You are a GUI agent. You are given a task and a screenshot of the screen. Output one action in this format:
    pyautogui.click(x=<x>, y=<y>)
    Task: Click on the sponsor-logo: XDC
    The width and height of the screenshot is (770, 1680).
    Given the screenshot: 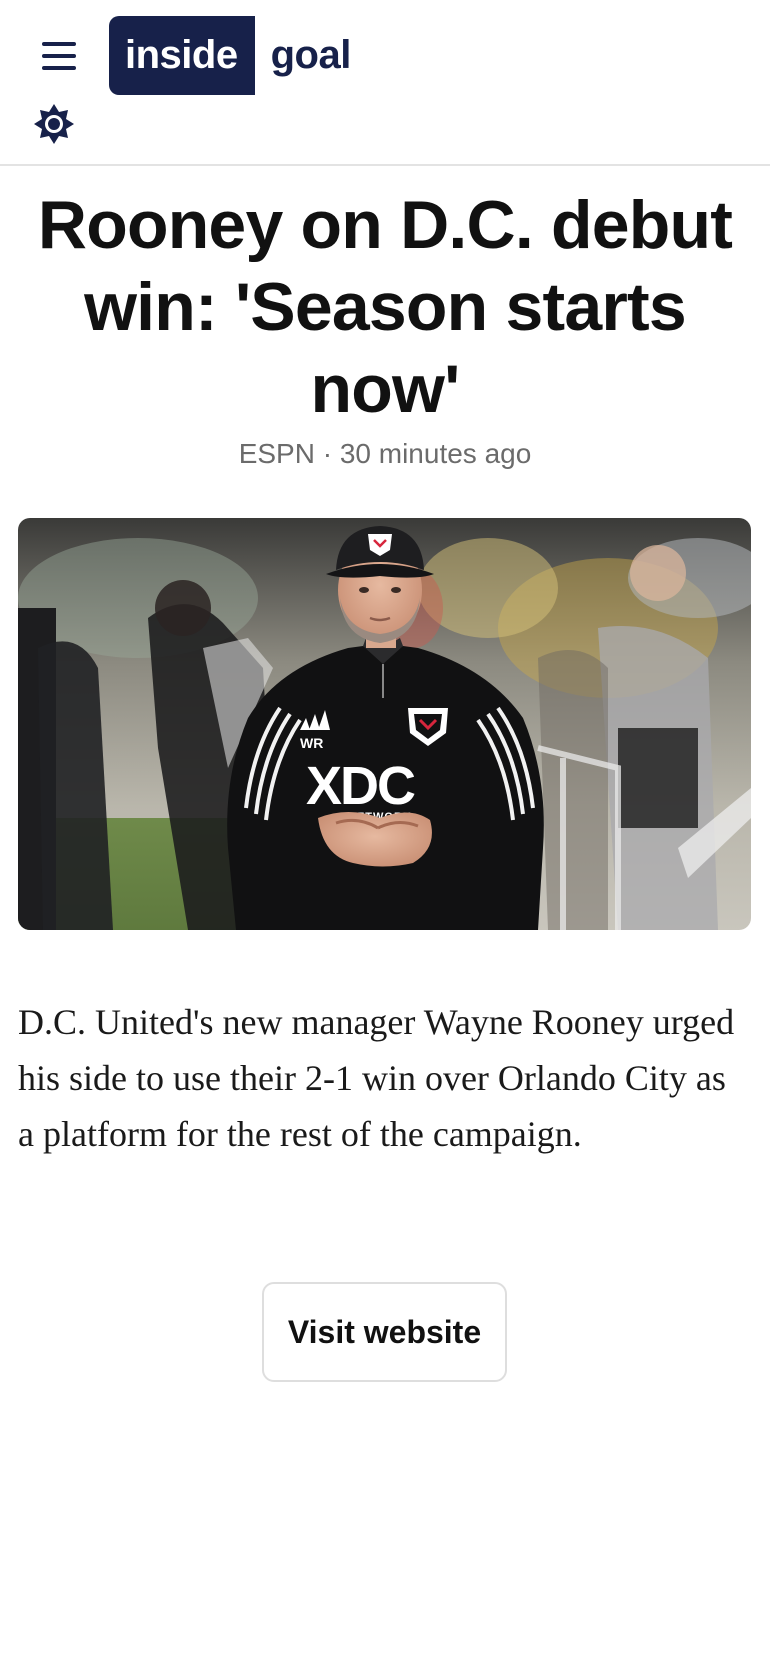 What is the action you would take?
    pyautogui.click(x=360, y=786)
    